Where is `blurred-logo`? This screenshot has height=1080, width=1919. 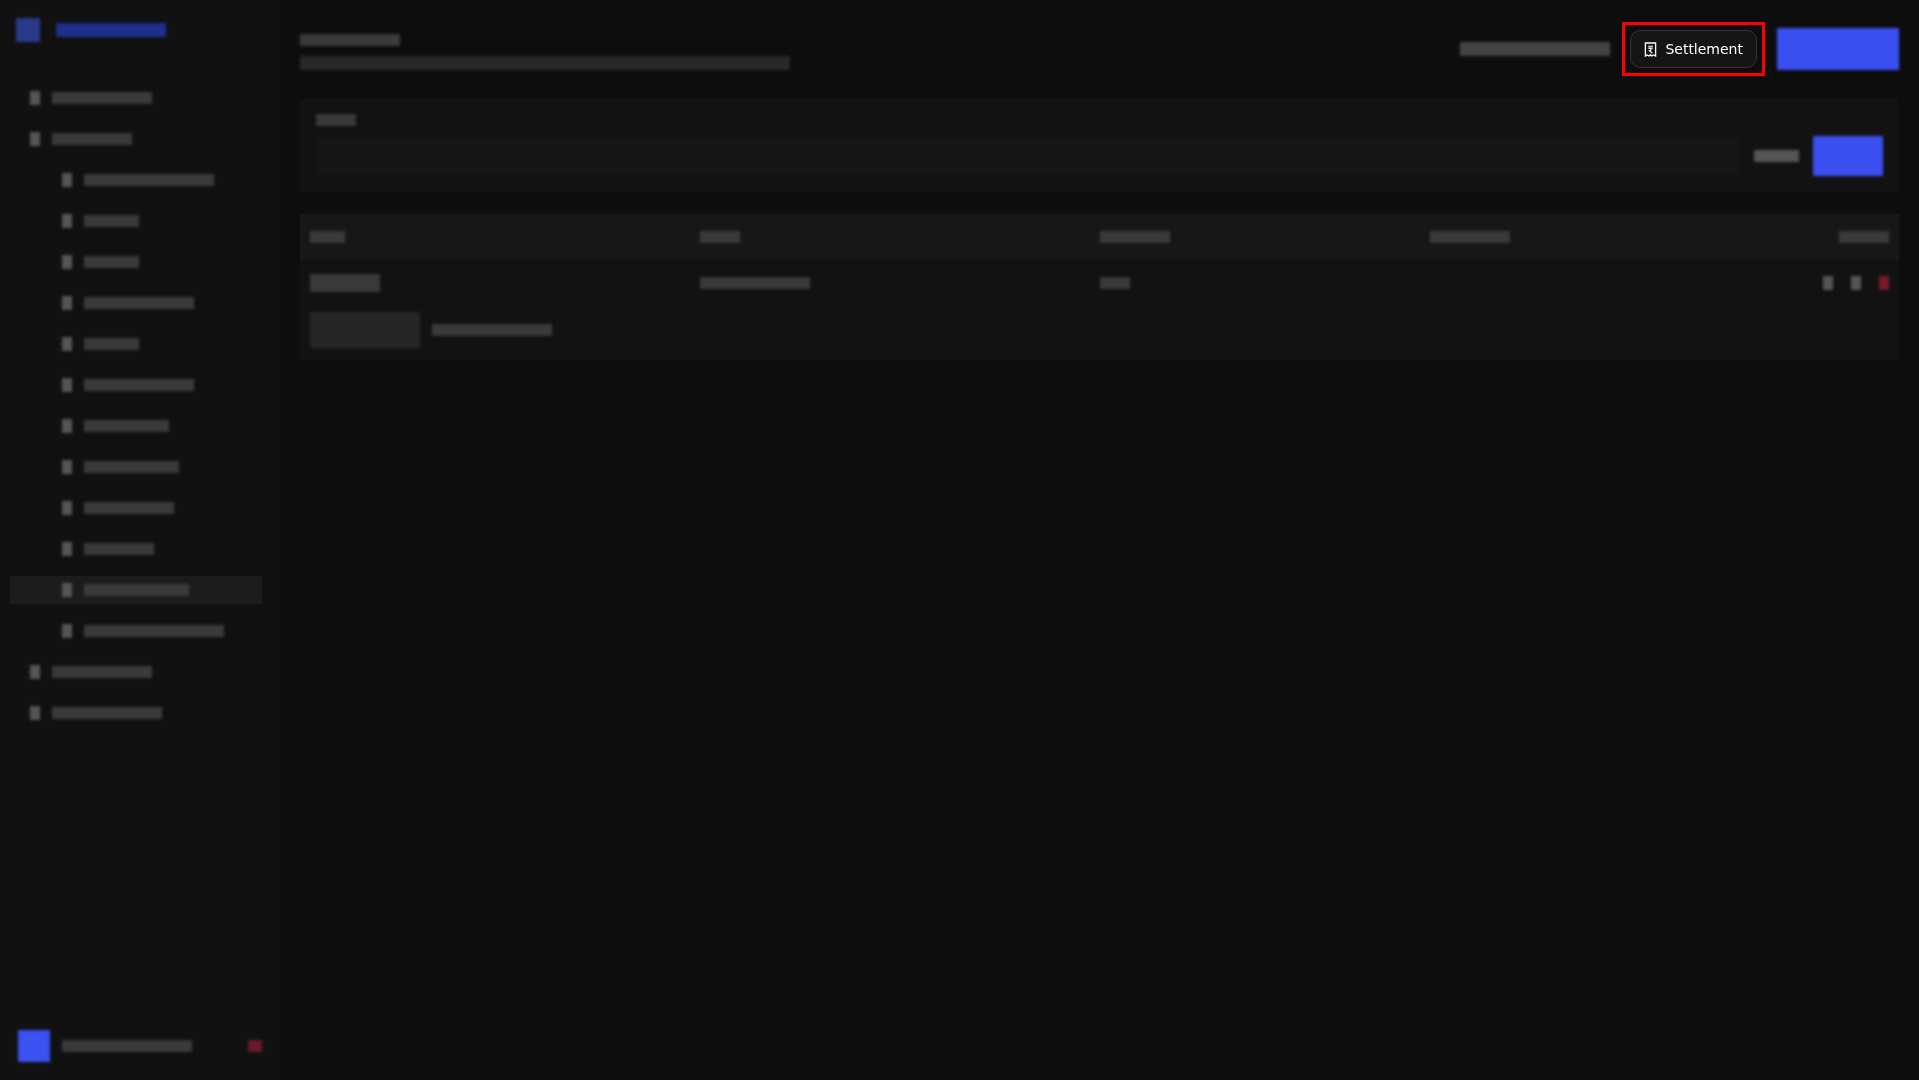 blurred-logo is located at coordinates (28, 30).